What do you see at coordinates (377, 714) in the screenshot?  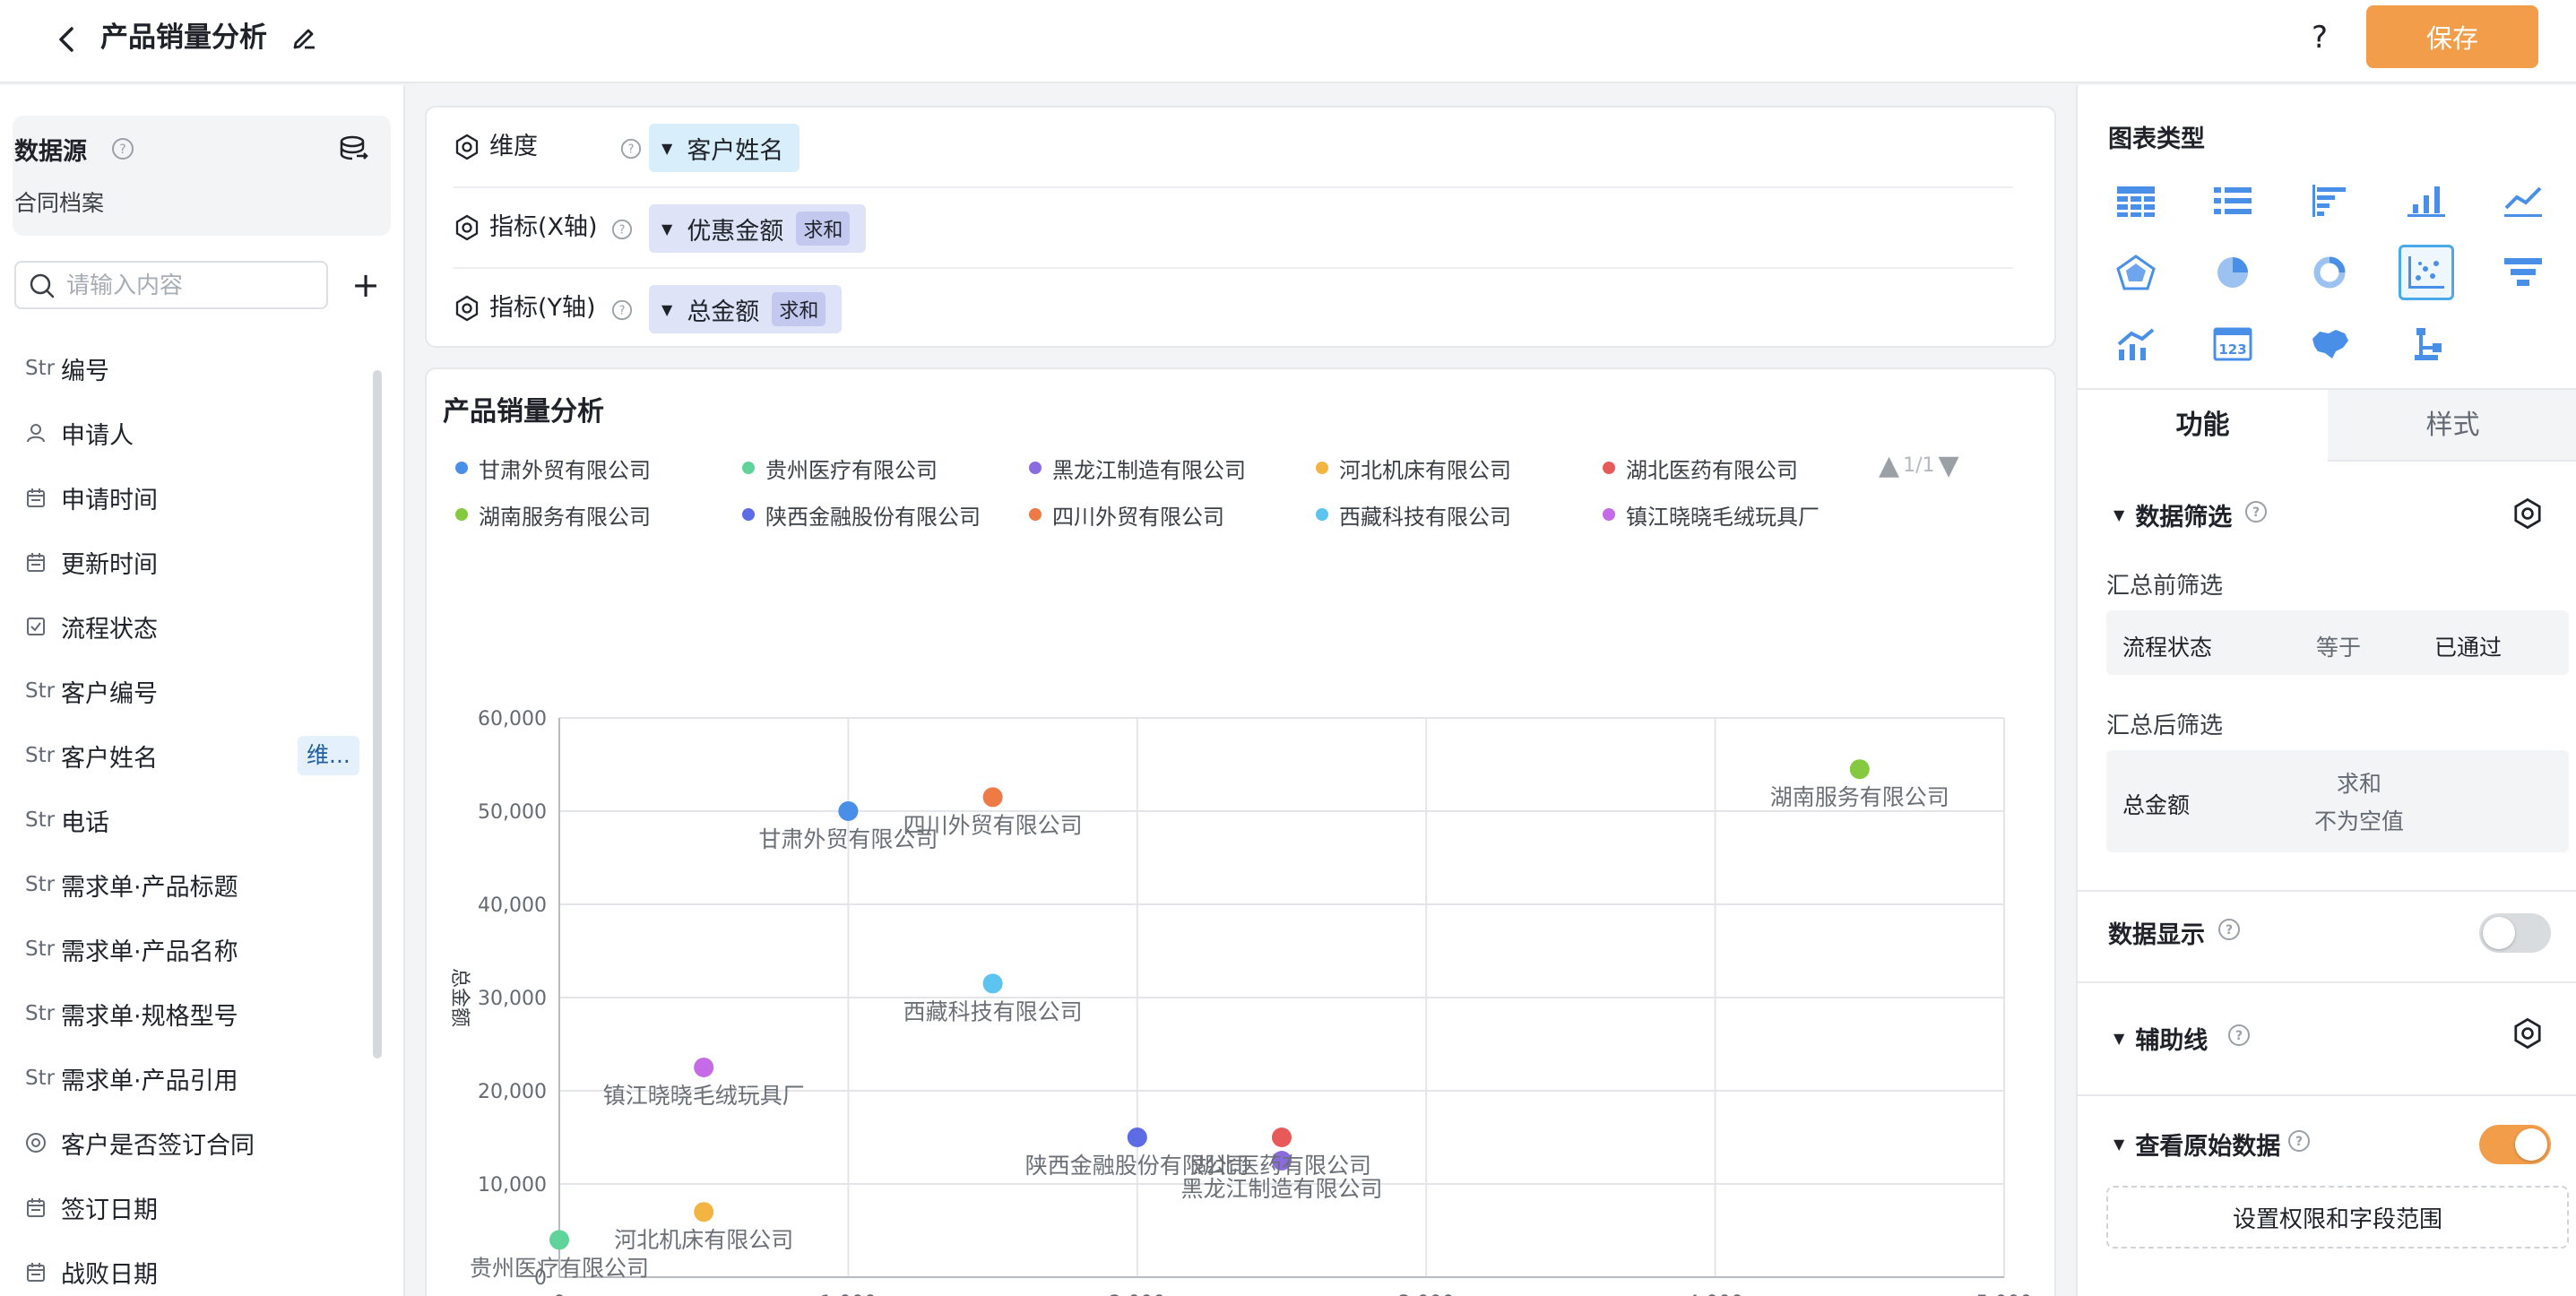 I see `sidebar-scrollbar` at bounding box center [377, 714].